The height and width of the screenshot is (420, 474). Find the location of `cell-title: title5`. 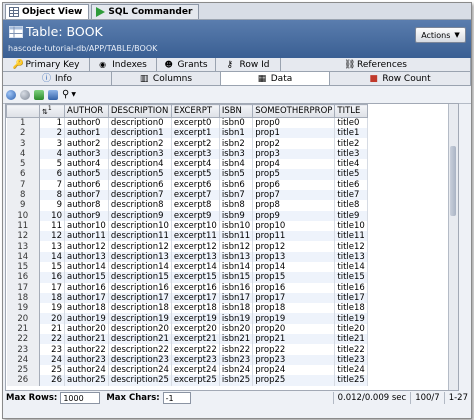

cell-title: title5 is located at coordinates (351, 174).